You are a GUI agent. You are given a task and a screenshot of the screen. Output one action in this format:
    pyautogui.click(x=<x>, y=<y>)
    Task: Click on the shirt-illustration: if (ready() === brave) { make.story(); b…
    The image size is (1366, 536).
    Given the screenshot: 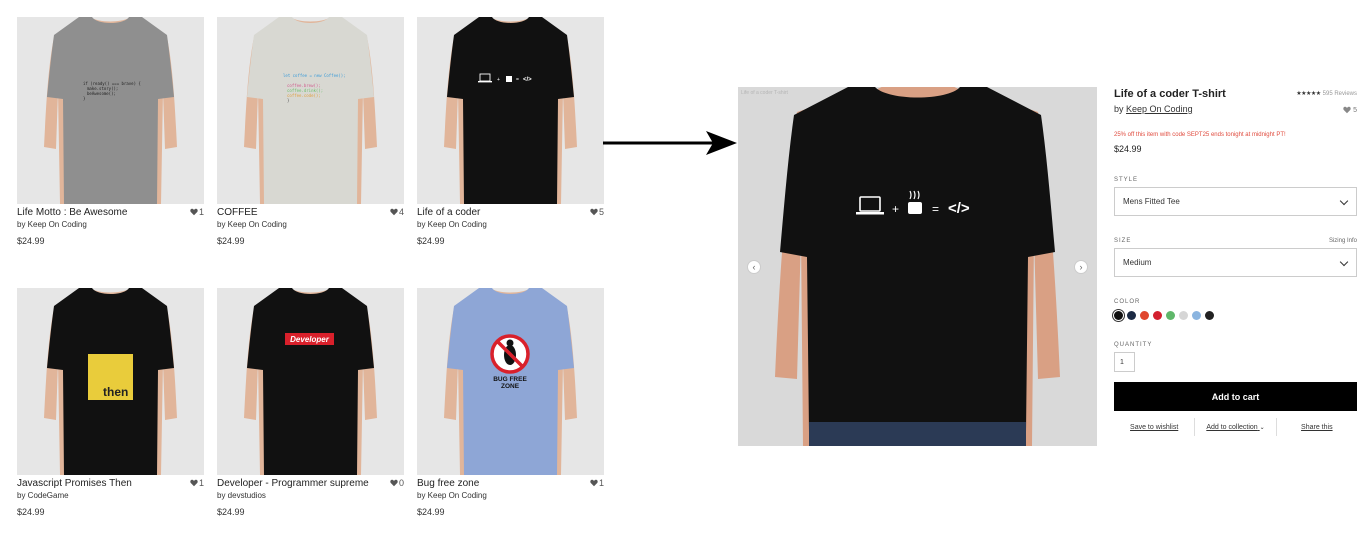 What is the action you would take?
    pyautogui.click(x=110, y=110)
    